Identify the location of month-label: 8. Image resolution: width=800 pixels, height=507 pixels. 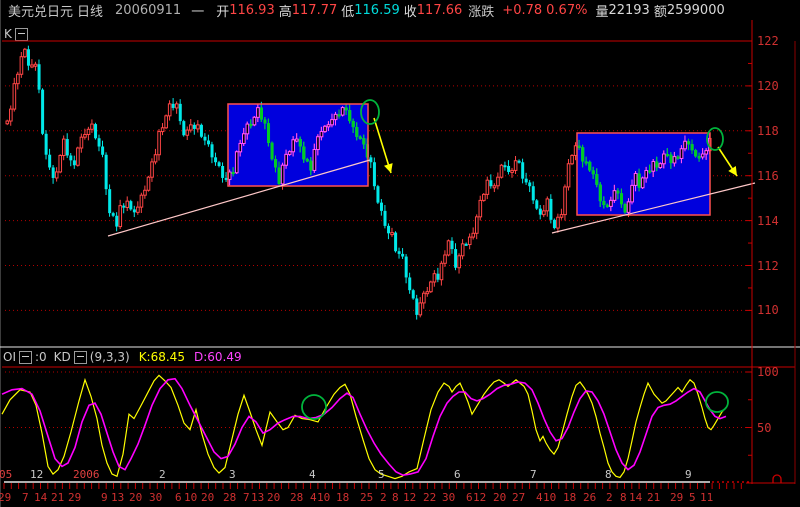
(608, 474).